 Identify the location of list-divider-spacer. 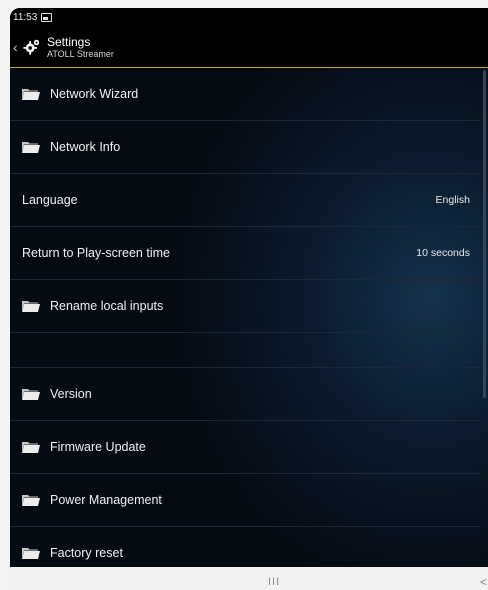
(245, 350).